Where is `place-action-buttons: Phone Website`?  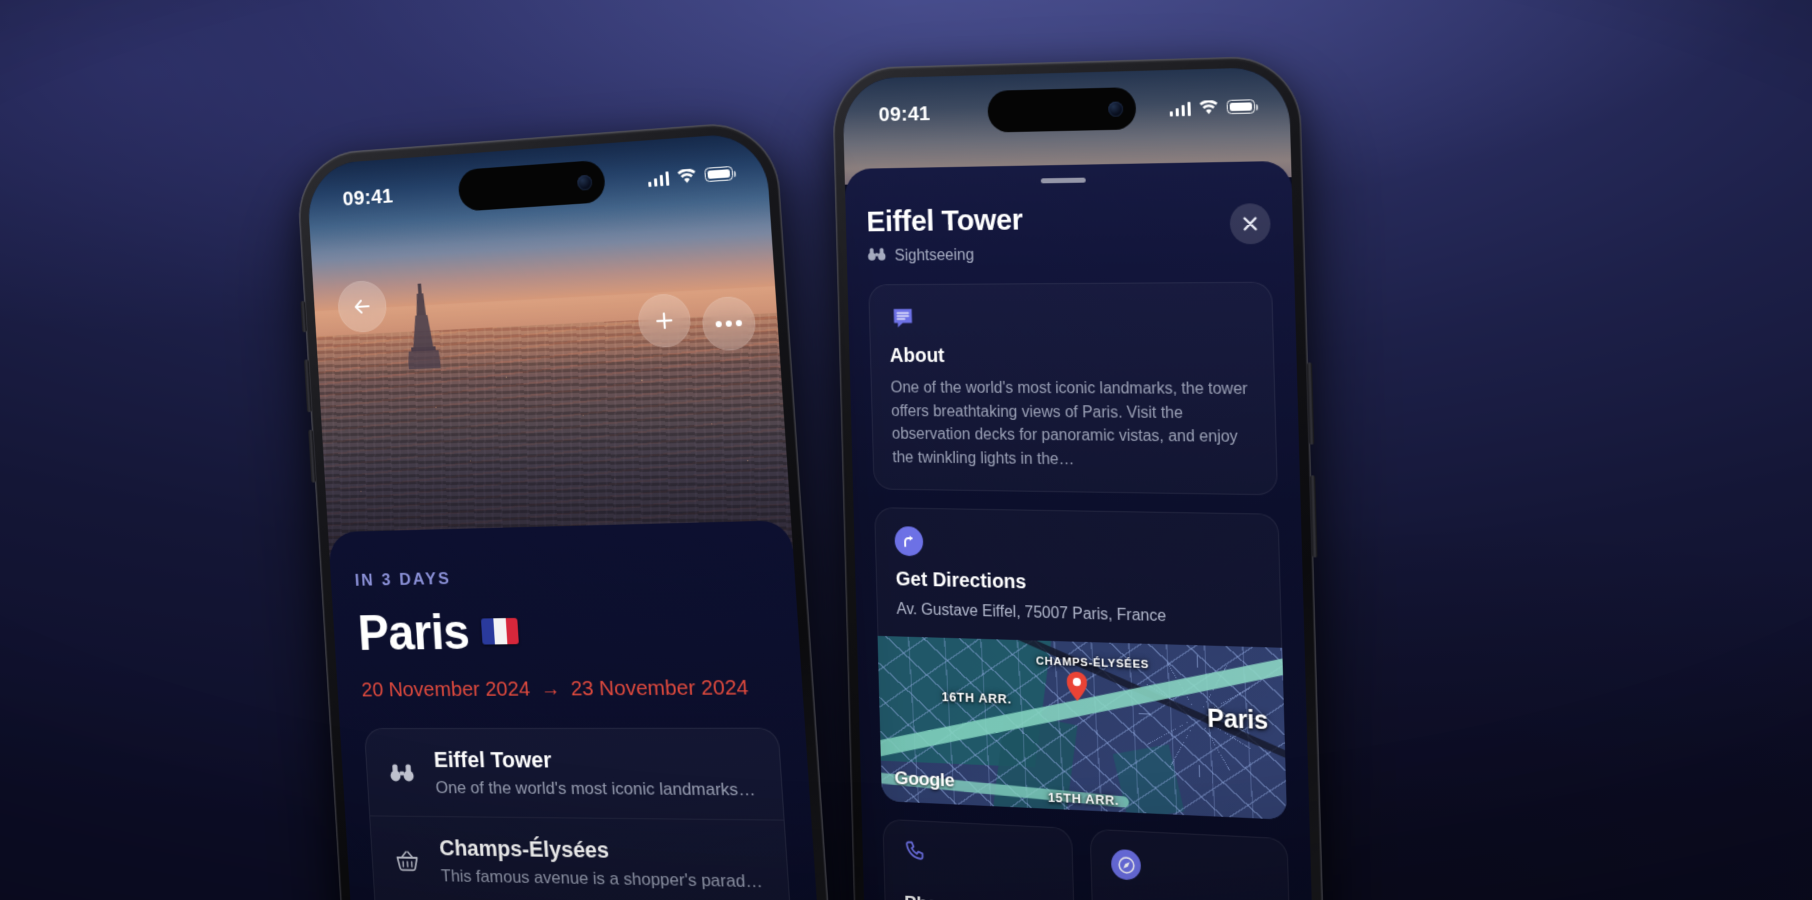
place-action-buttons: Phone Website is located at coordinates (1086, 859).